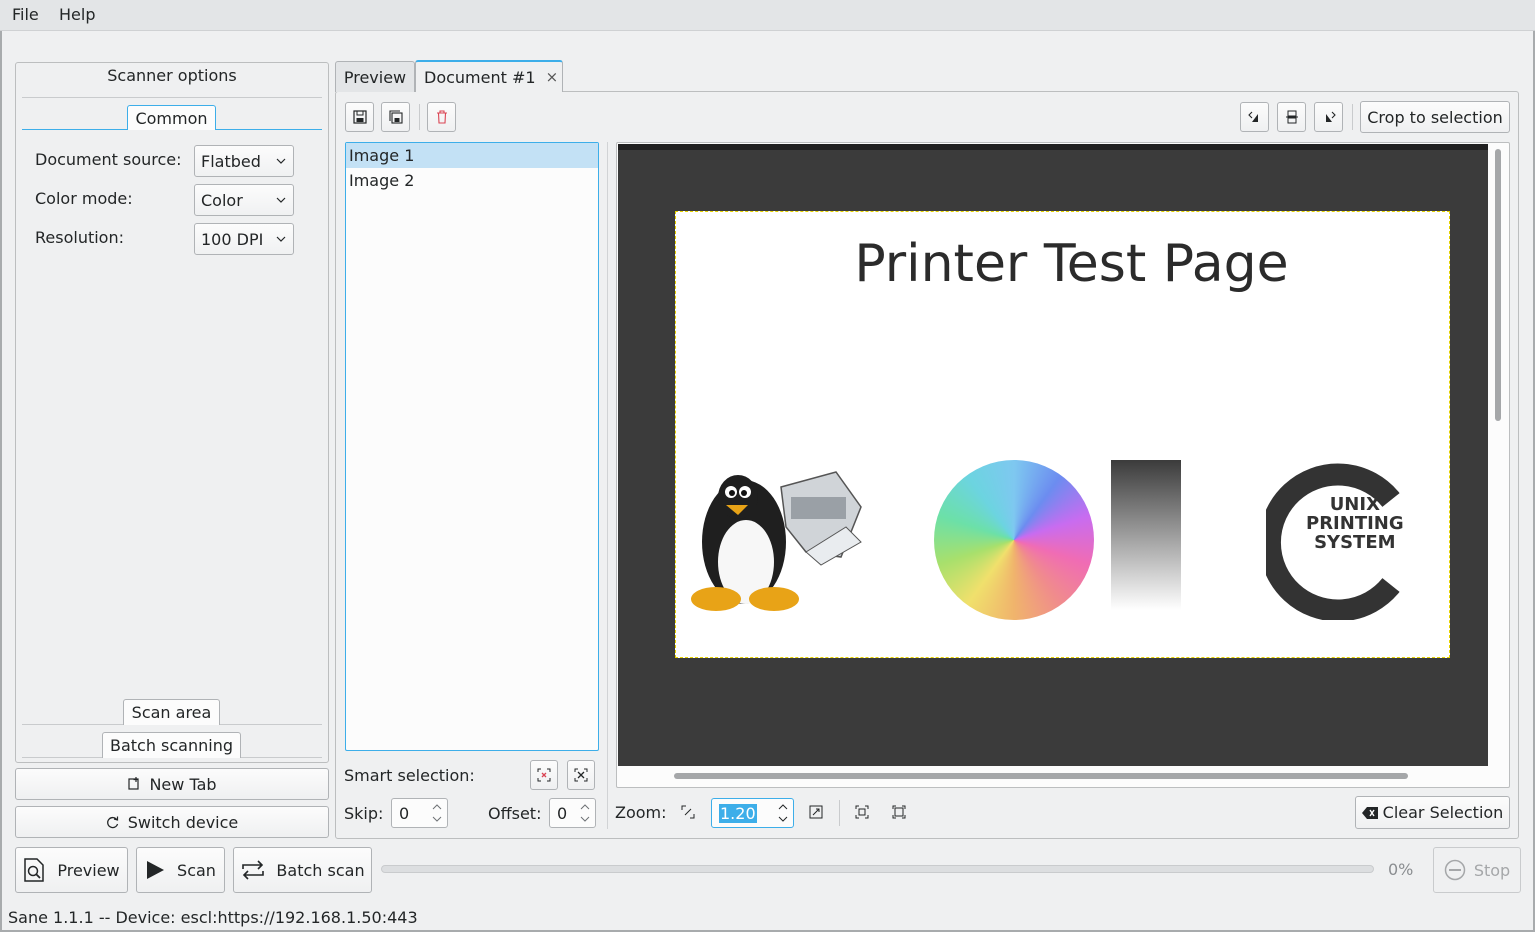  Describe the element at coordinates (552, 77) in the screenshot. I see `close-icon: ×` at that location.